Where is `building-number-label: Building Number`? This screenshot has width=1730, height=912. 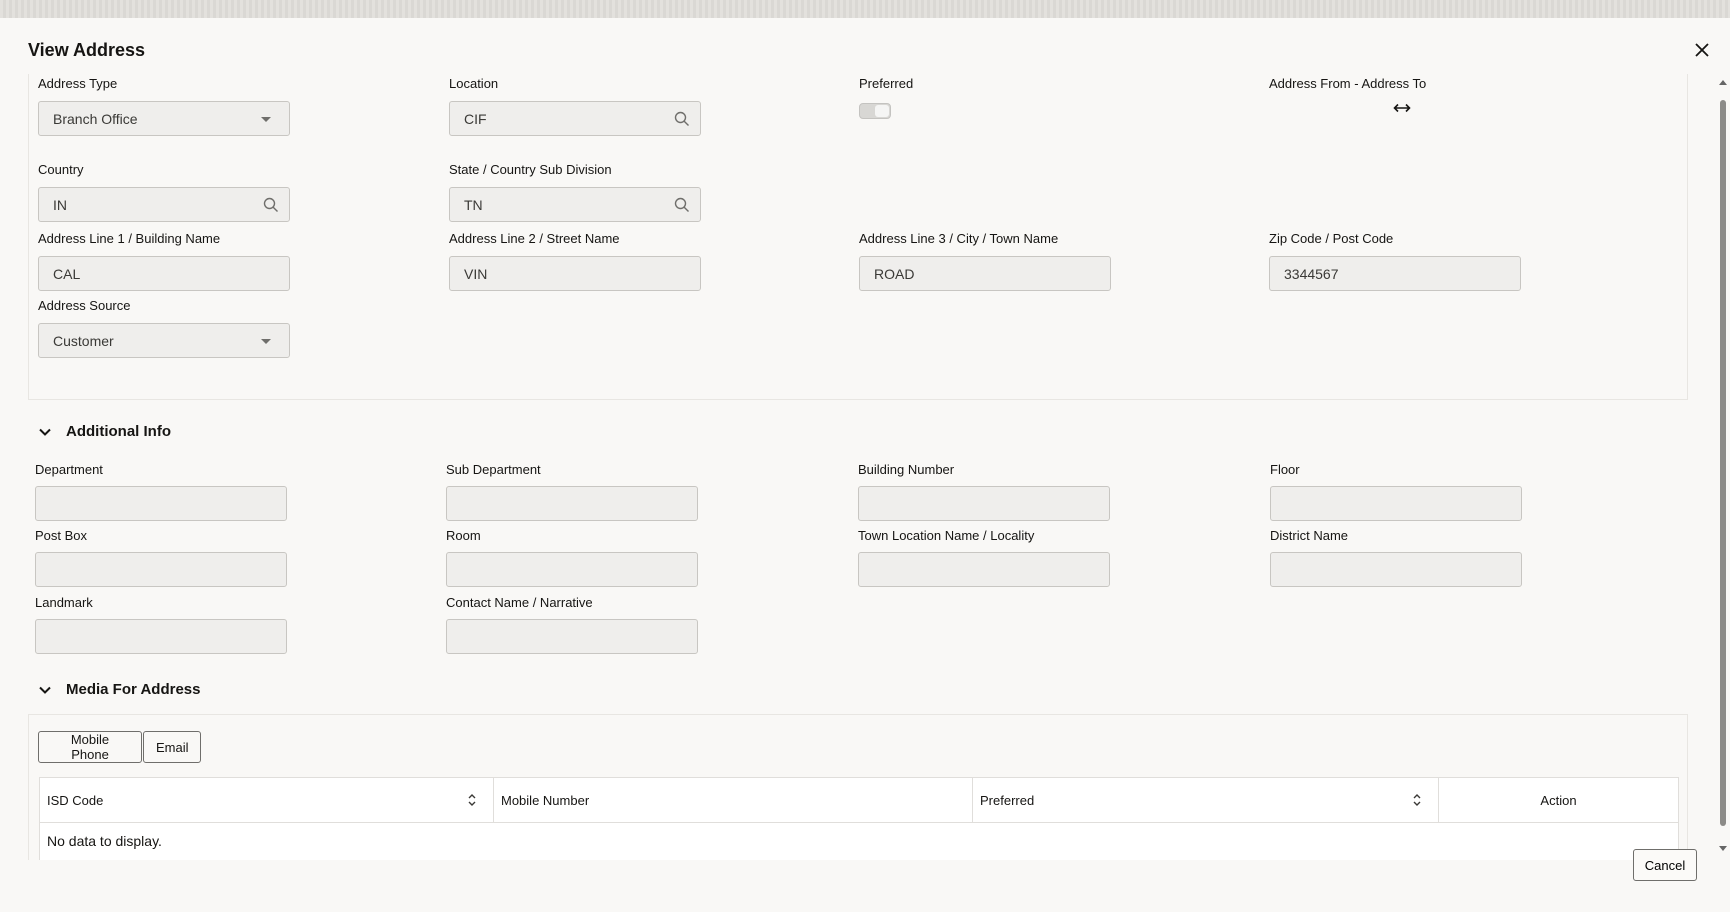 building-number-label: Building Number is located at coordinates (906, 469).